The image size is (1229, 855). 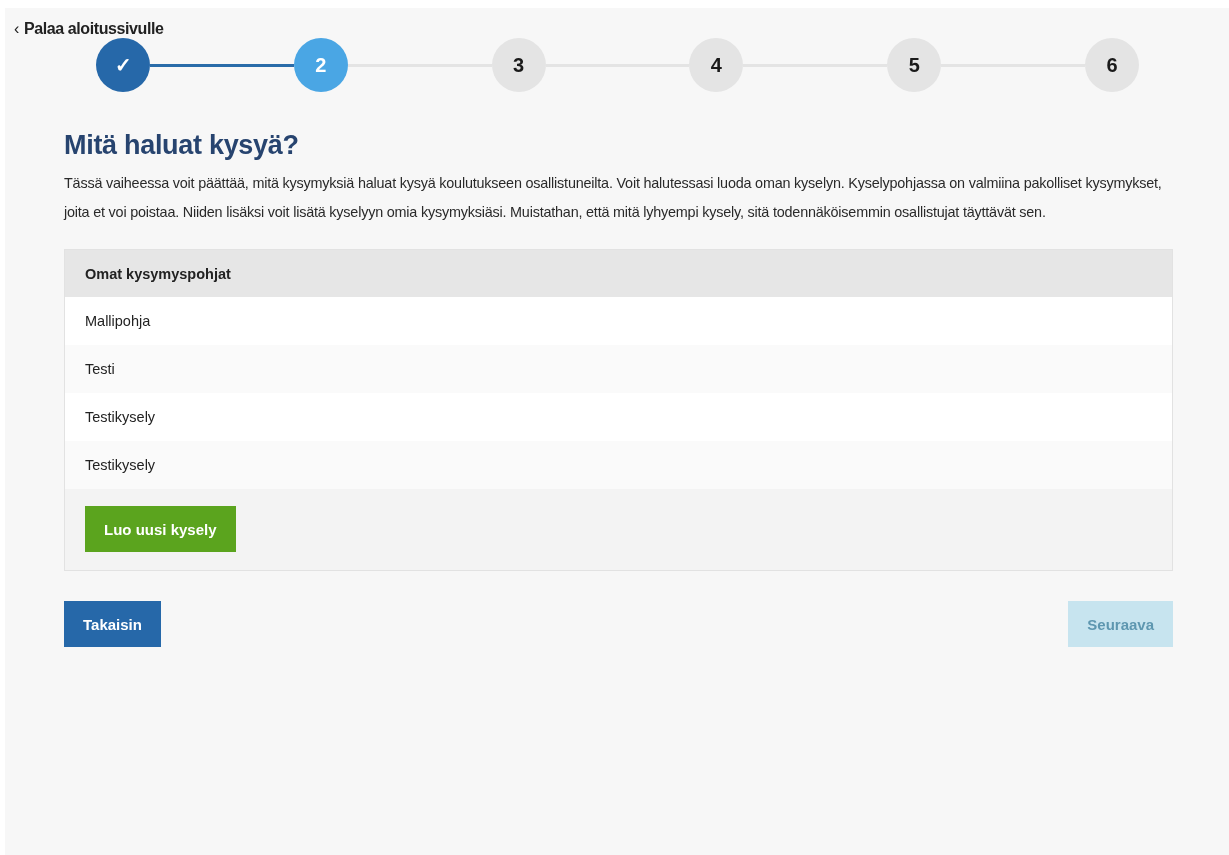 What do you see at coordinates (320, 65) in the screenshot?
I see `step-indicator: 2` at bounding box center [320, 65].